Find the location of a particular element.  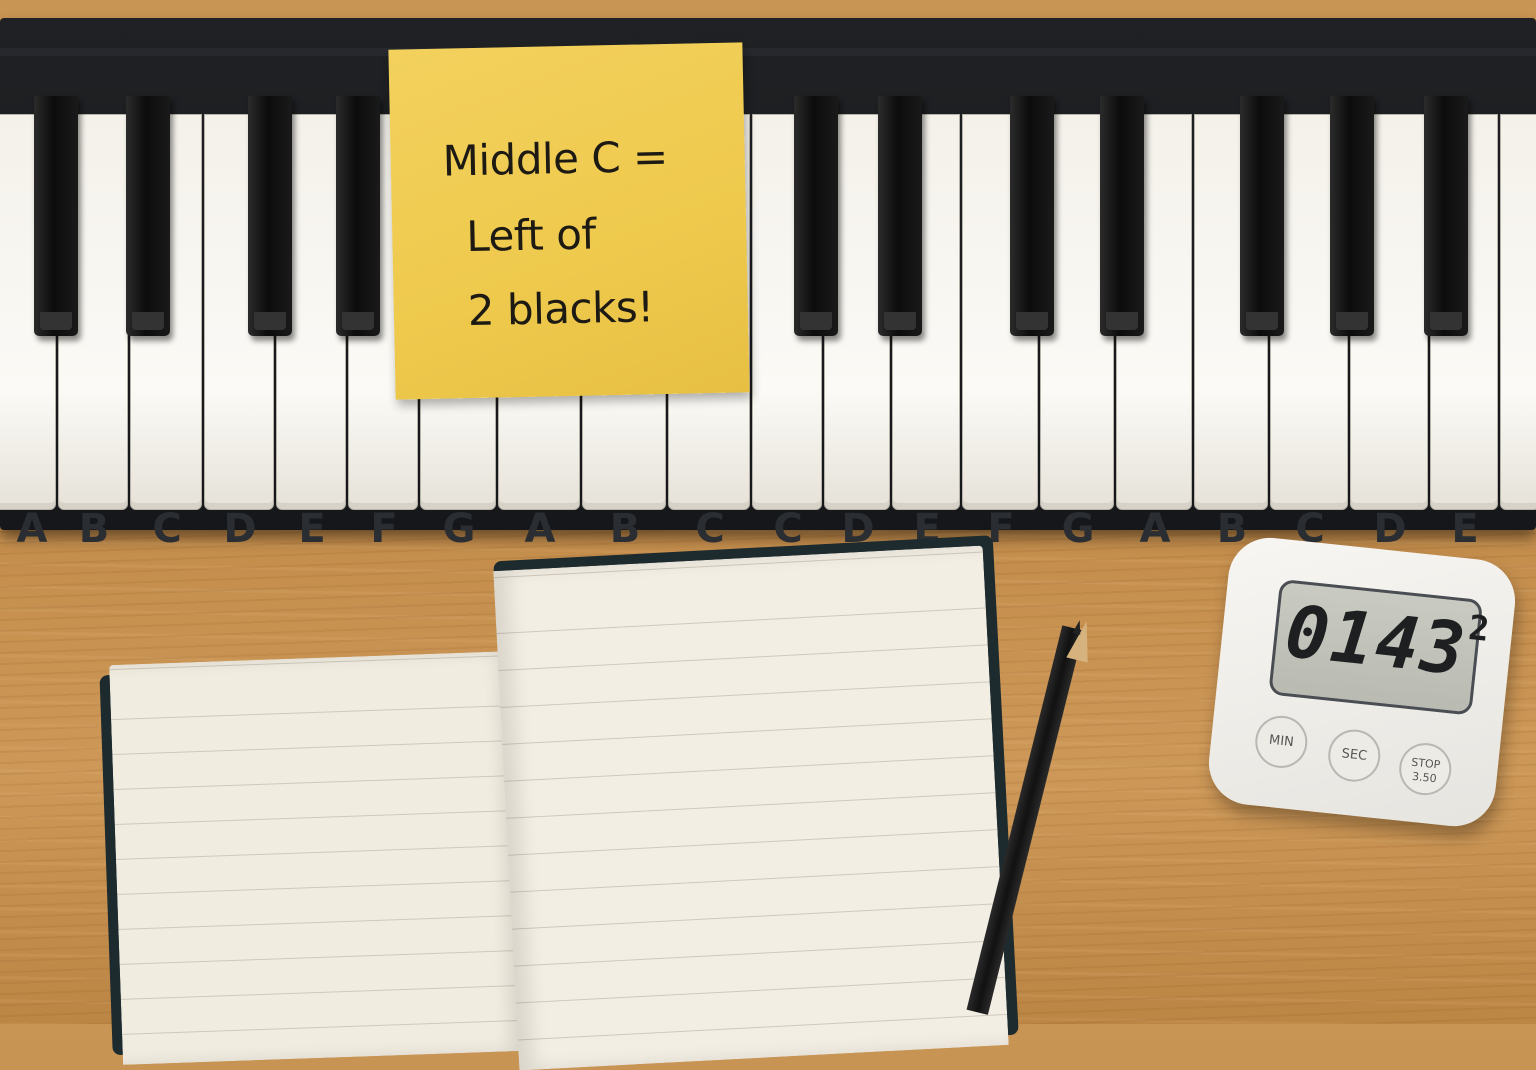

min-button: MIN is located at coordinates (1281, 742).